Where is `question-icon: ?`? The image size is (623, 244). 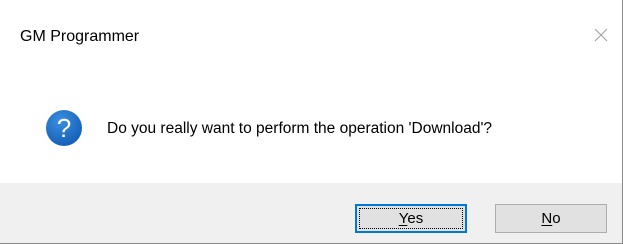 question-icon: ? is located at coordinates (64, 128).